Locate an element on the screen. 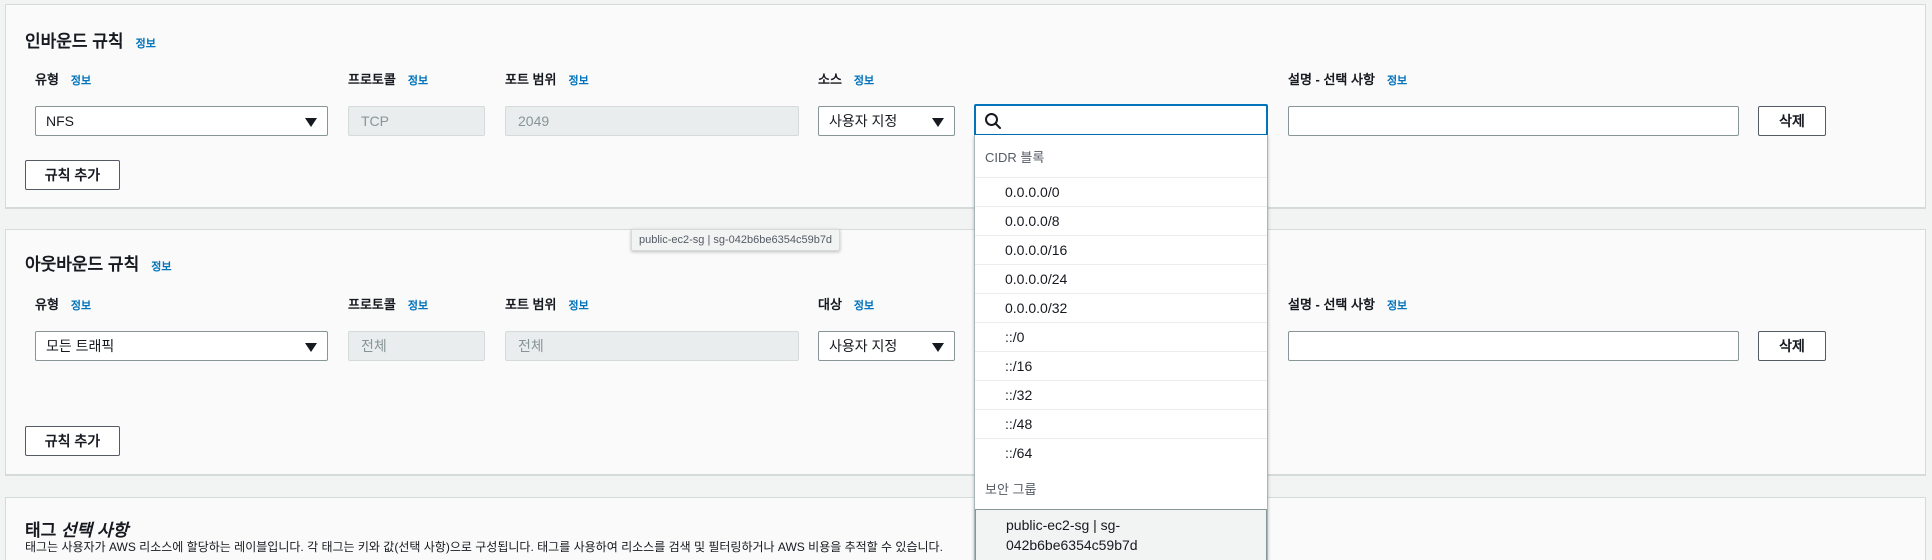 The height and width of the screenshot is (560, 1932). inbound-title-text: 인바운드 규칙 is located at coordinates (74, 41).